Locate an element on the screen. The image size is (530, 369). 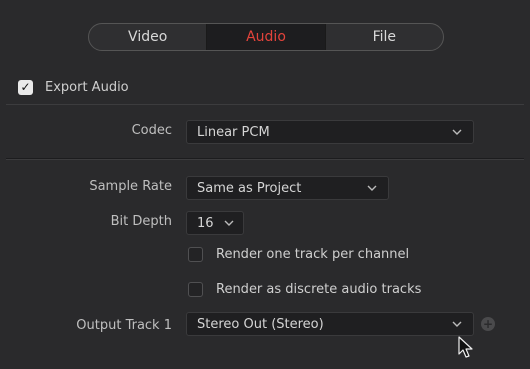
render-one-track-checkbox is located at coordinates (195, 254).